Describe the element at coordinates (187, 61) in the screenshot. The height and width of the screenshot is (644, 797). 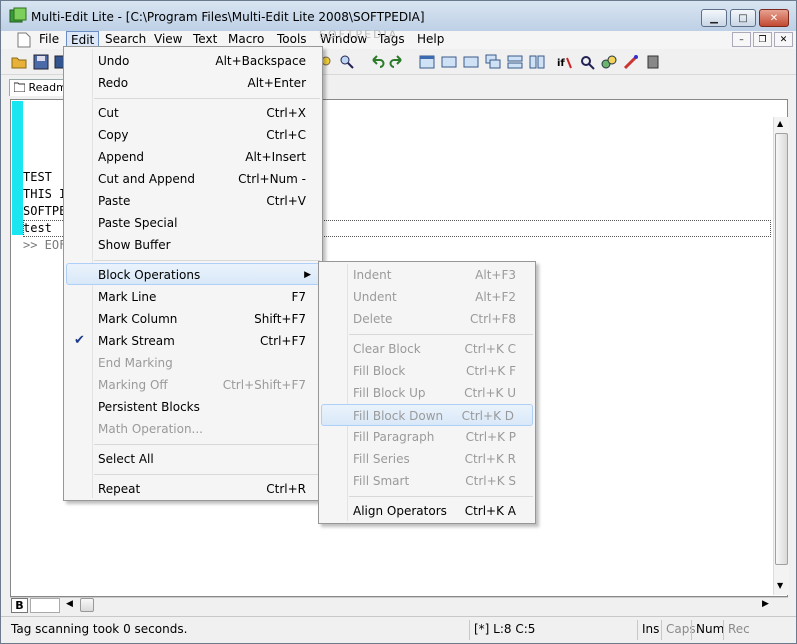
I see `menu-item-undo: Undo Alt+Backspace` at that location.